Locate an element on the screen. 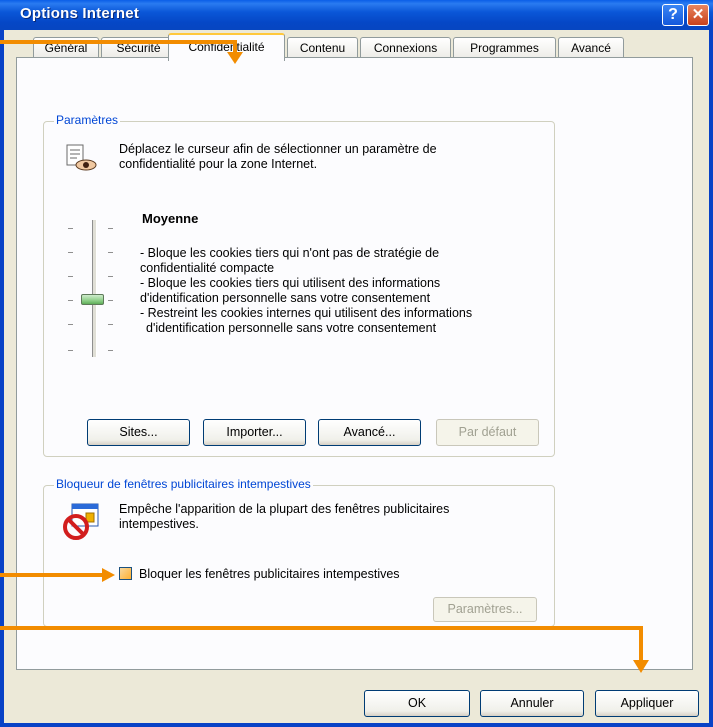  tab-content: Contenu is located at coordinates (322, 48).